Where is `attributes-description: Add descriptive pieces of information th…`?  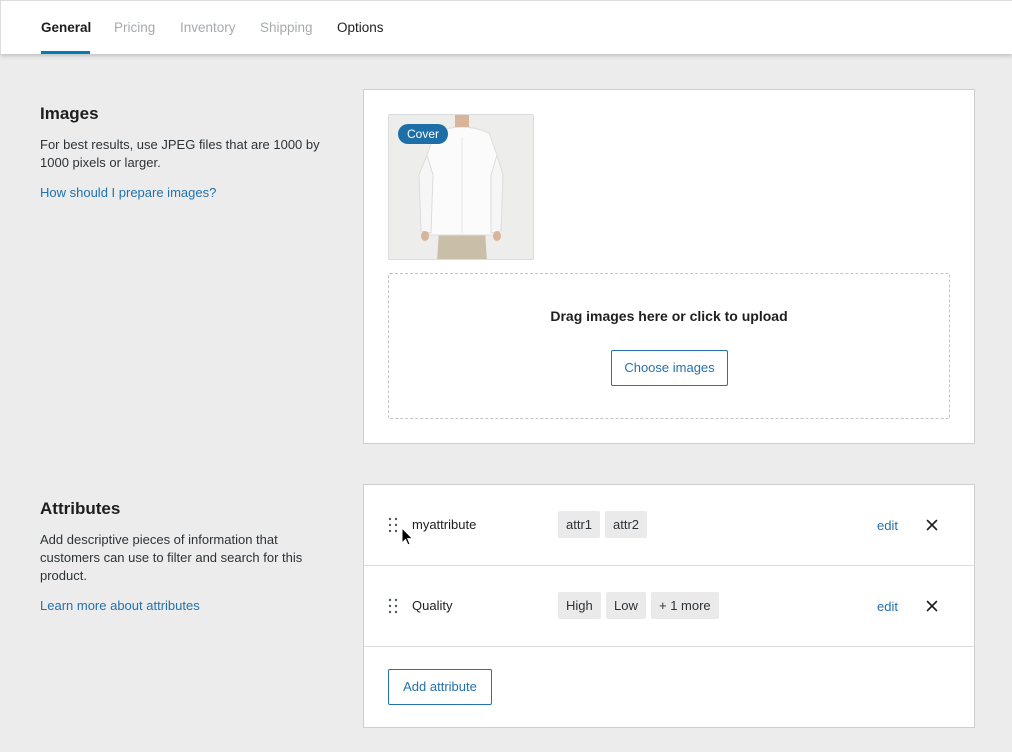
attributes-description: Add descriptive pieces of information th… is located at coordinates (171, 557).